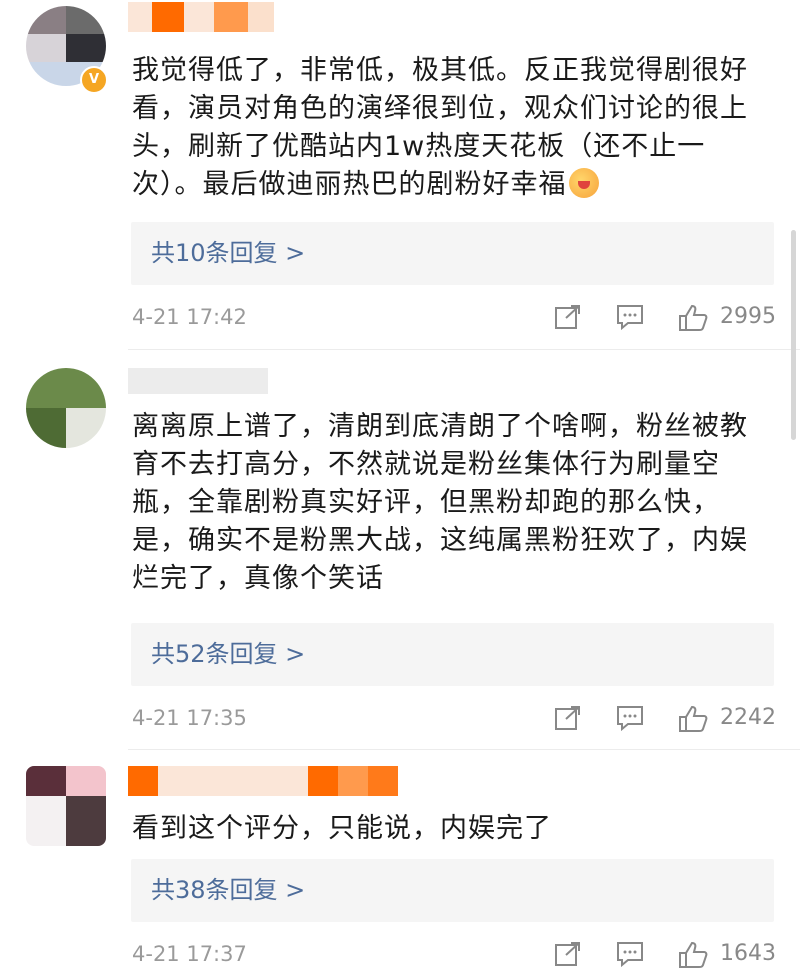  I want to click on like-count: 2242, so click(748, 717).